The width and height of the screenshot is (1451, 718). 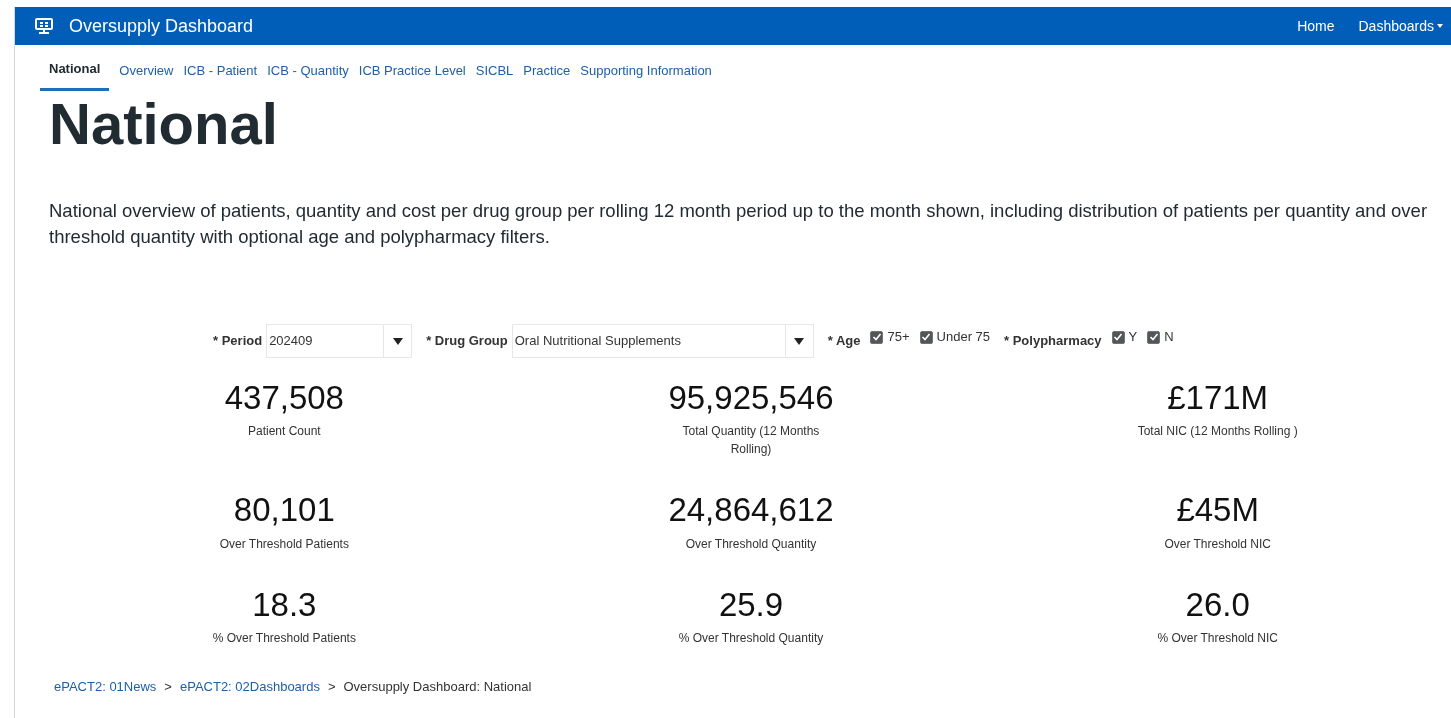 What do you see at coordinates (844, 341) in the screenshot?
I see `filter-label: * Age` at bounding box center [844, 341].